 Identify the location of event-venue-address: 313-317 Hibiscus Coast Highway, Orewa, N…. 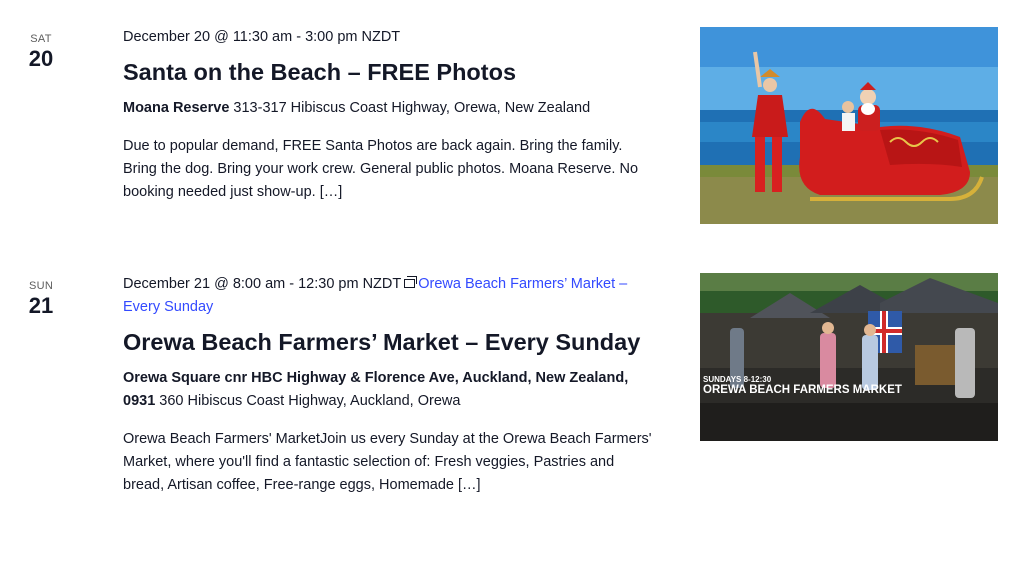
(410, 108).